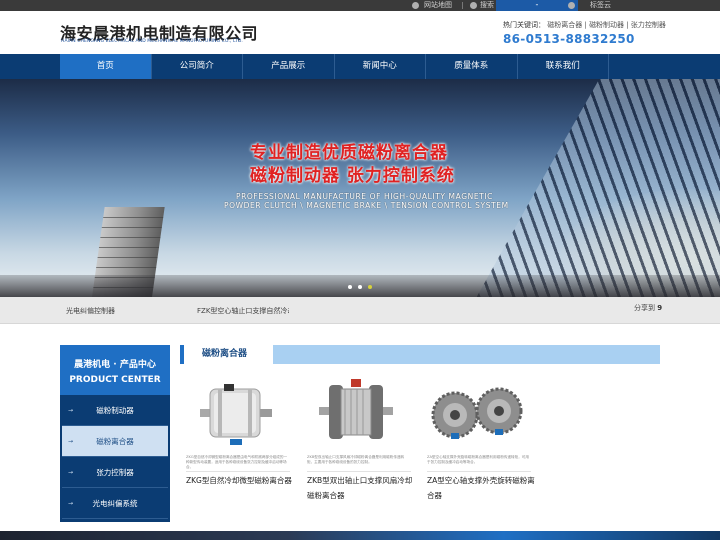  What do you see at coordinates (487, 5) in the screenshot?
I see `search-link: 搜索` at bounding box center [487, 5].